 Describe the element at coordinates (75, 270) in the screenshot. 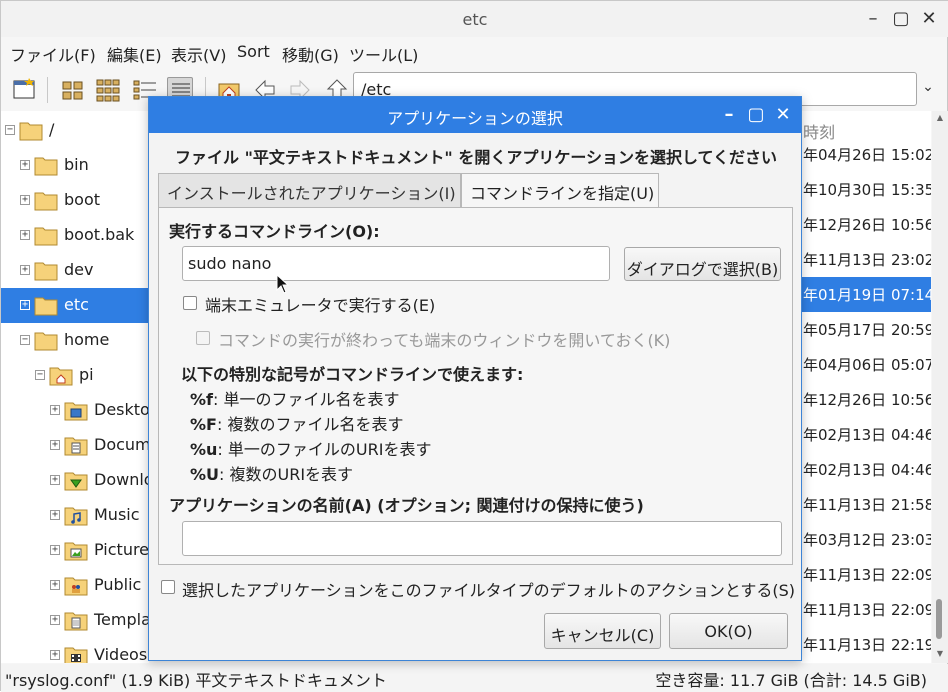

I see `tree-item: + dev` at that location.